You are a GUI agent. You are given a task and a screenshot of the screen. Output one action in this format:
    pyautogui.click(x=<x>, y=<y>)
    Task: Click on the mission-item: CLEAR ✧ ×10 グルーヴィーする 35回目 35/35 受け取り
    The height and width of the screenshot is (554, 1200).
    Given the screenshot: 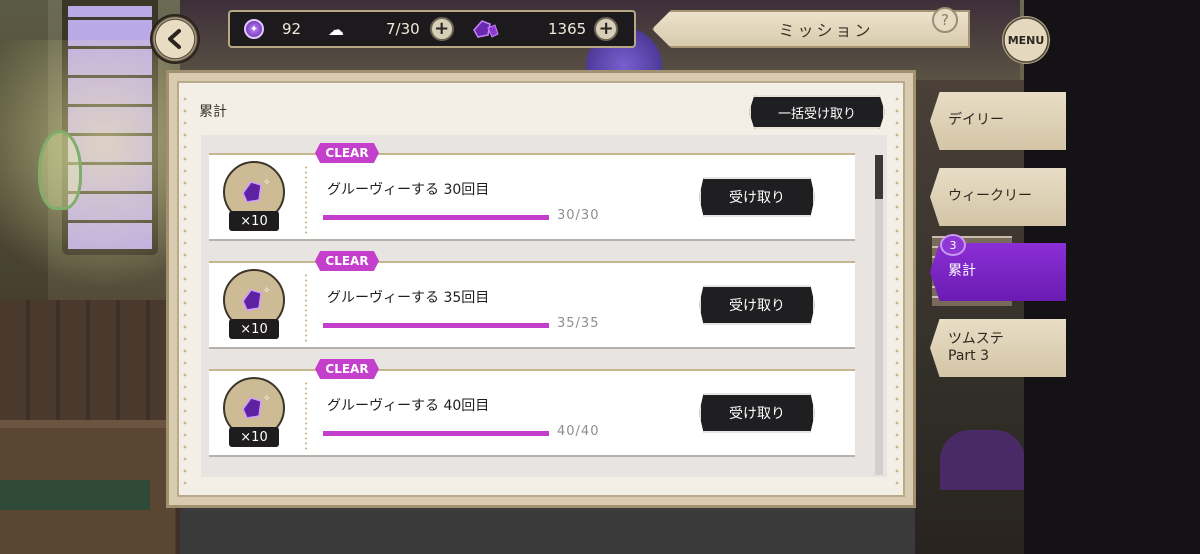 What is the action you would take?
    pyautogui.click(x=532, y=300)
    